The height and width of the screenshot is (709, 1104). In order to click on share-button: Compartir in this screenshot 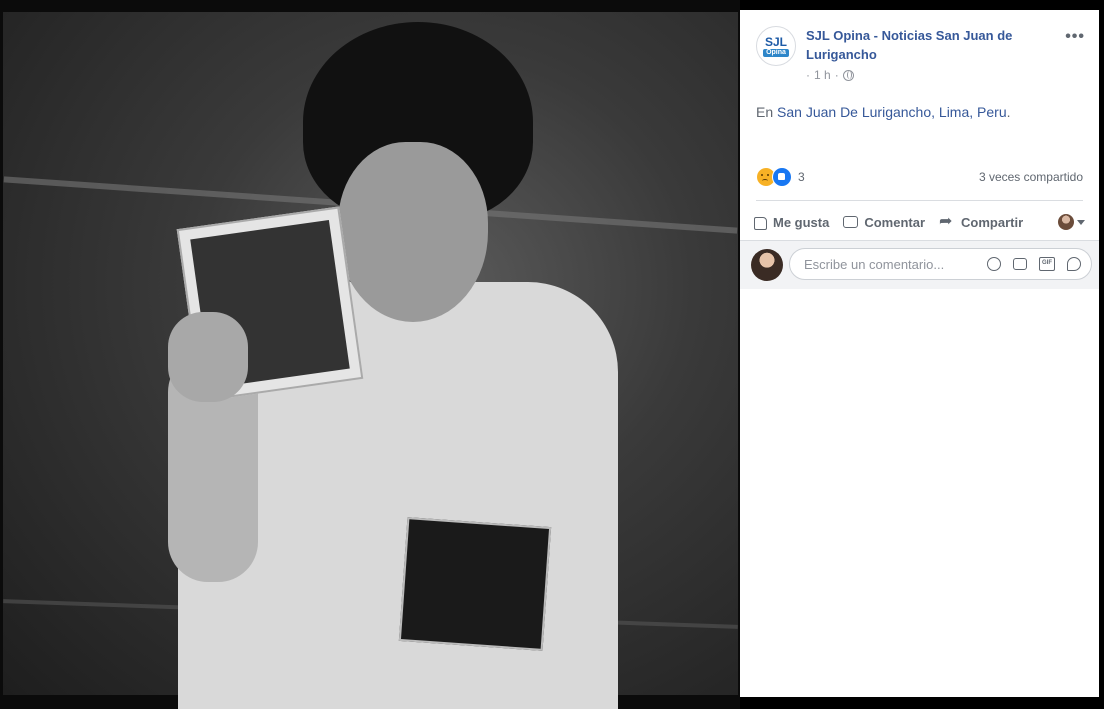, I will do `click(981, 221)`.